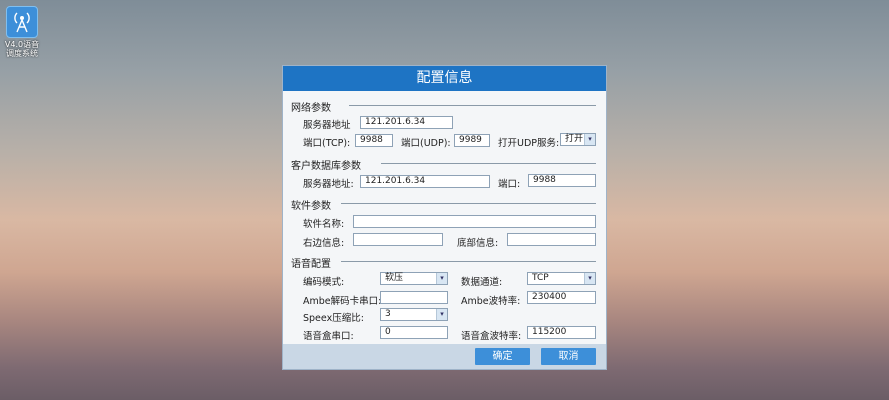 The image size is (889, 400). I want to click on desktop-app-icon: V4.0语音 调度系统, so click(22, 32).